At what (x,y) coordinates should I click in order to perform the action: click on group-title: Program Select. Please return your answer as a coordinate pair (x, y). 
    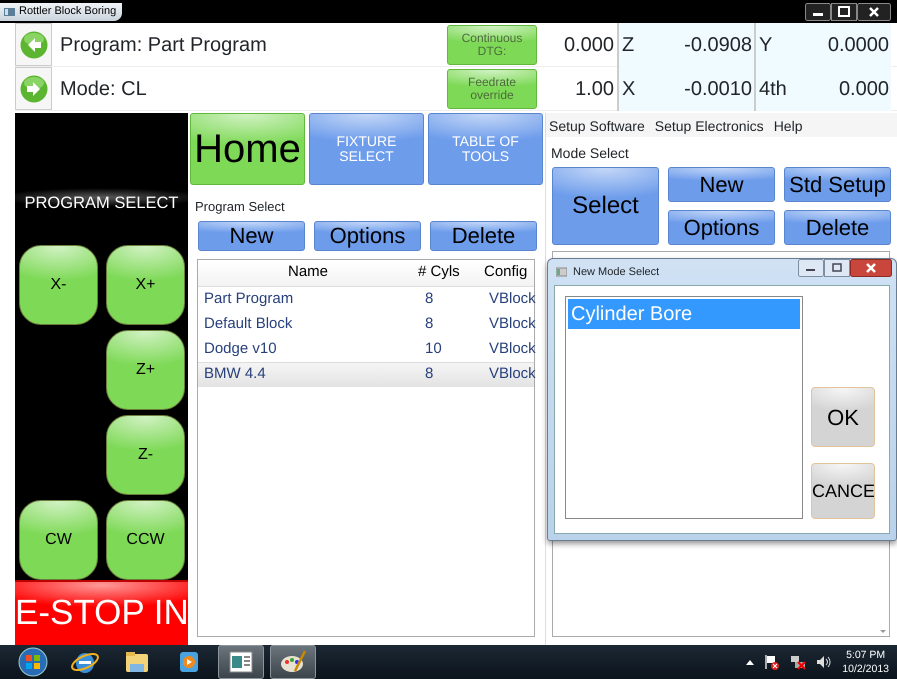
    Looking at the image, I should click on (240, 207).